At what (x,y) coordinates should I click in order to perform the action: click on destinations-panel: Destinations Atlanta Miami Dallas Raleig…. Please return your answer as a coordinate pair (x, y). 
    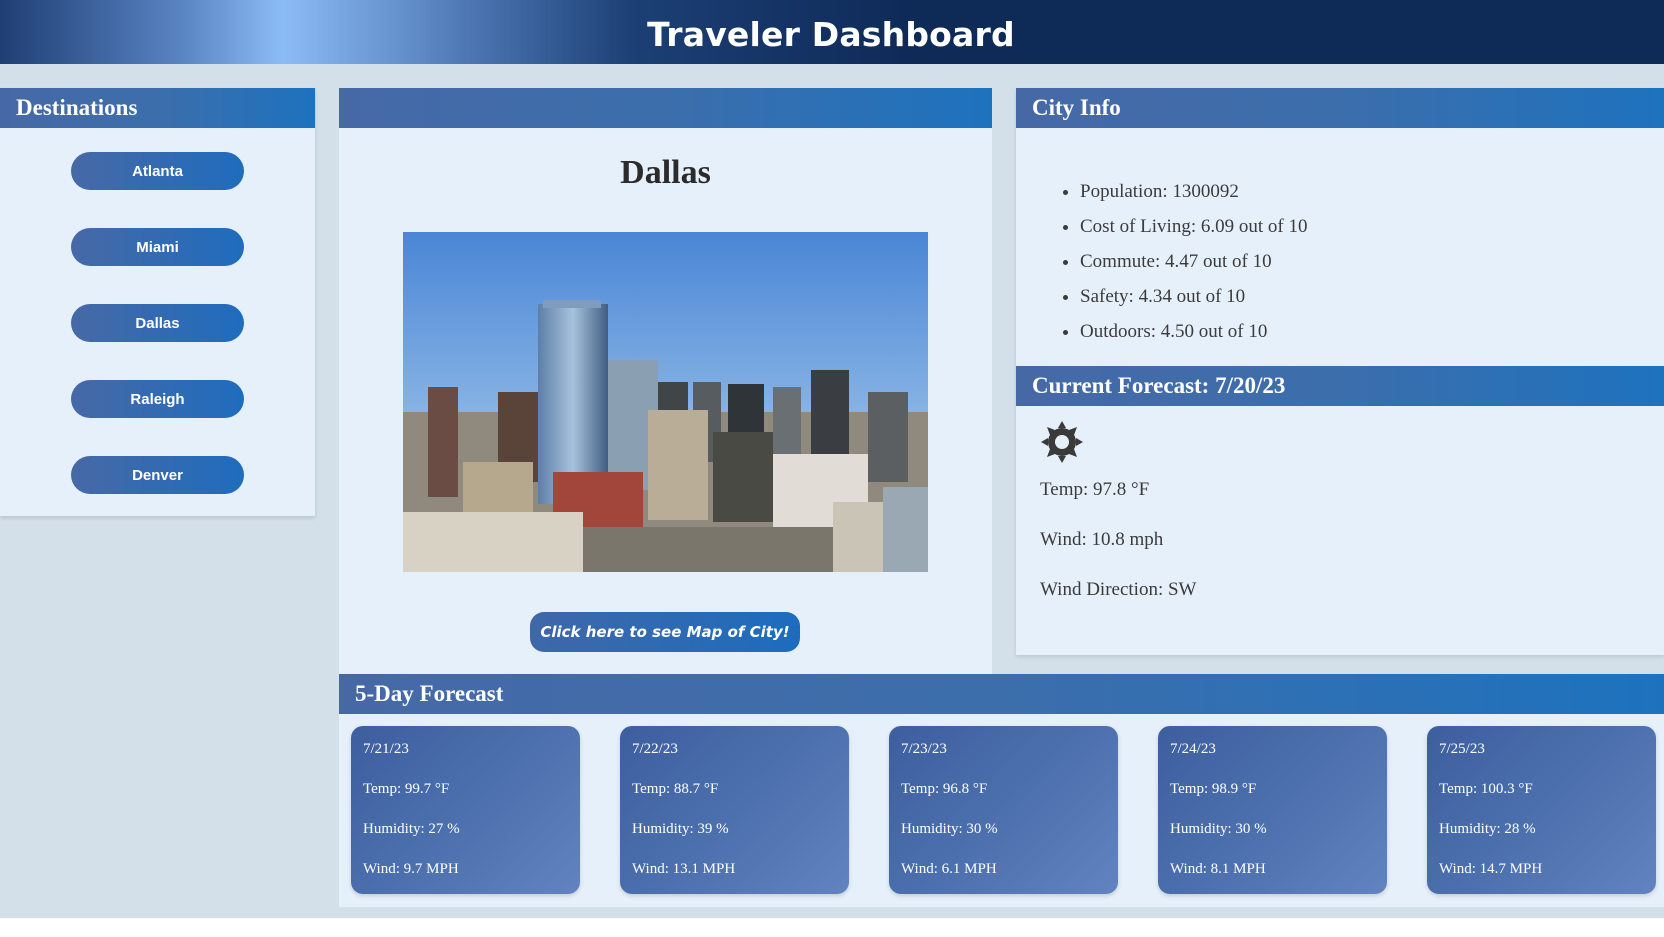
    Looking at the image, I should click on (157, 302).